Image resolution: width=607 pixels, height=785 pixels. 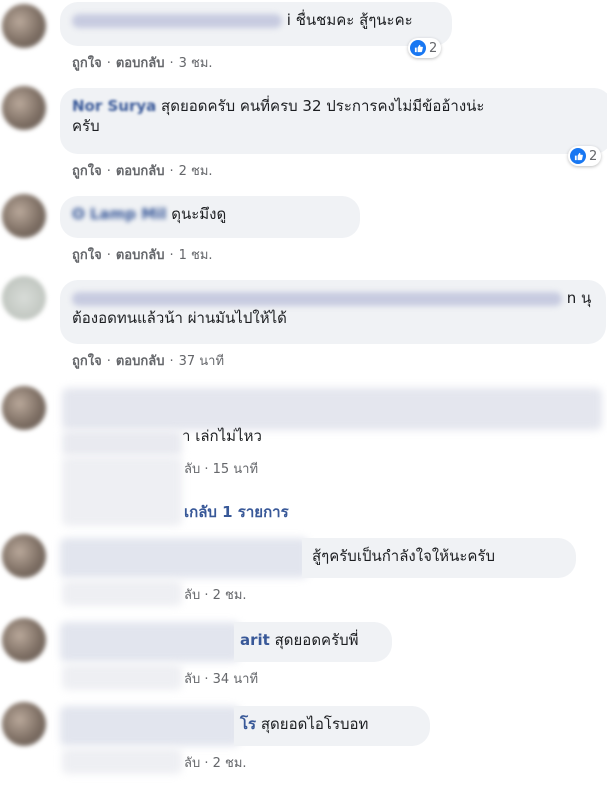 What do you see at coordinates (119, 214) in the screenshot?
I see `comment-author: O Lamp Mil` at bounding box center [119, 214].